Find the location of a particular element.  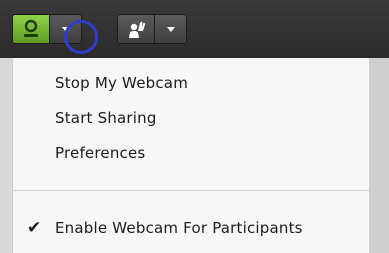

chevron-down-icon is located at coordinates (170, 29).